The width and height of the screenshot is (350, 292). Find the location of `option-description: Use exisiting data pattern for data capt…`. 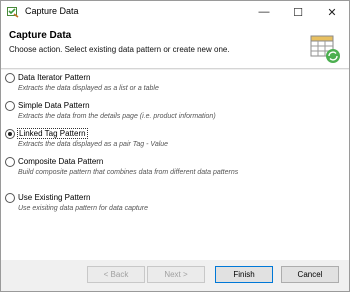

option-description: Use exisiting data pattern for data capt… is located at coordinates (83, 208).